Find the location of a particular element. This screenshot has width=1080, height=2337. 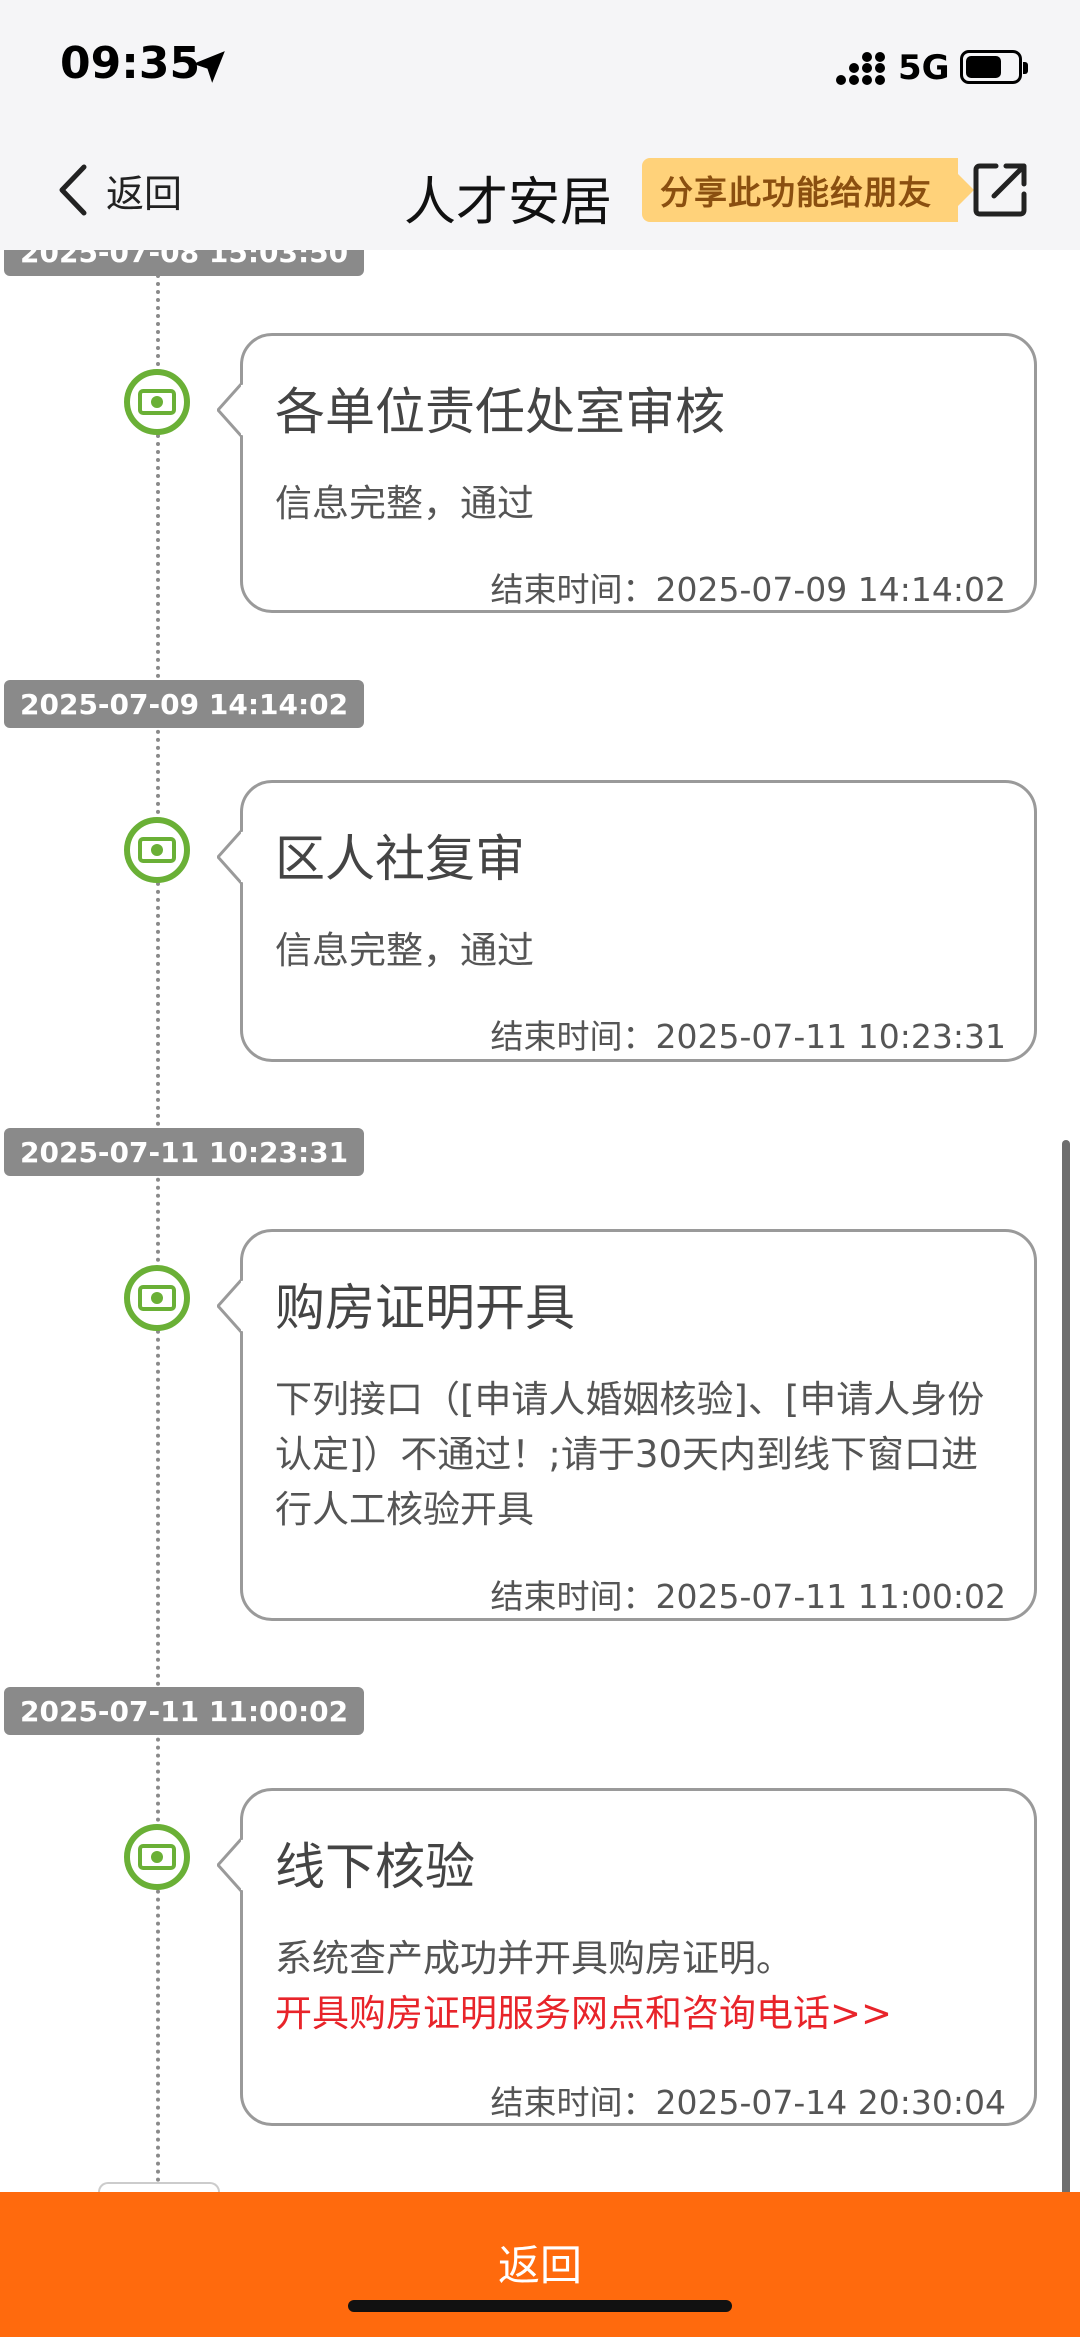

location-arrow-icon is located at coordinates (209, 67).